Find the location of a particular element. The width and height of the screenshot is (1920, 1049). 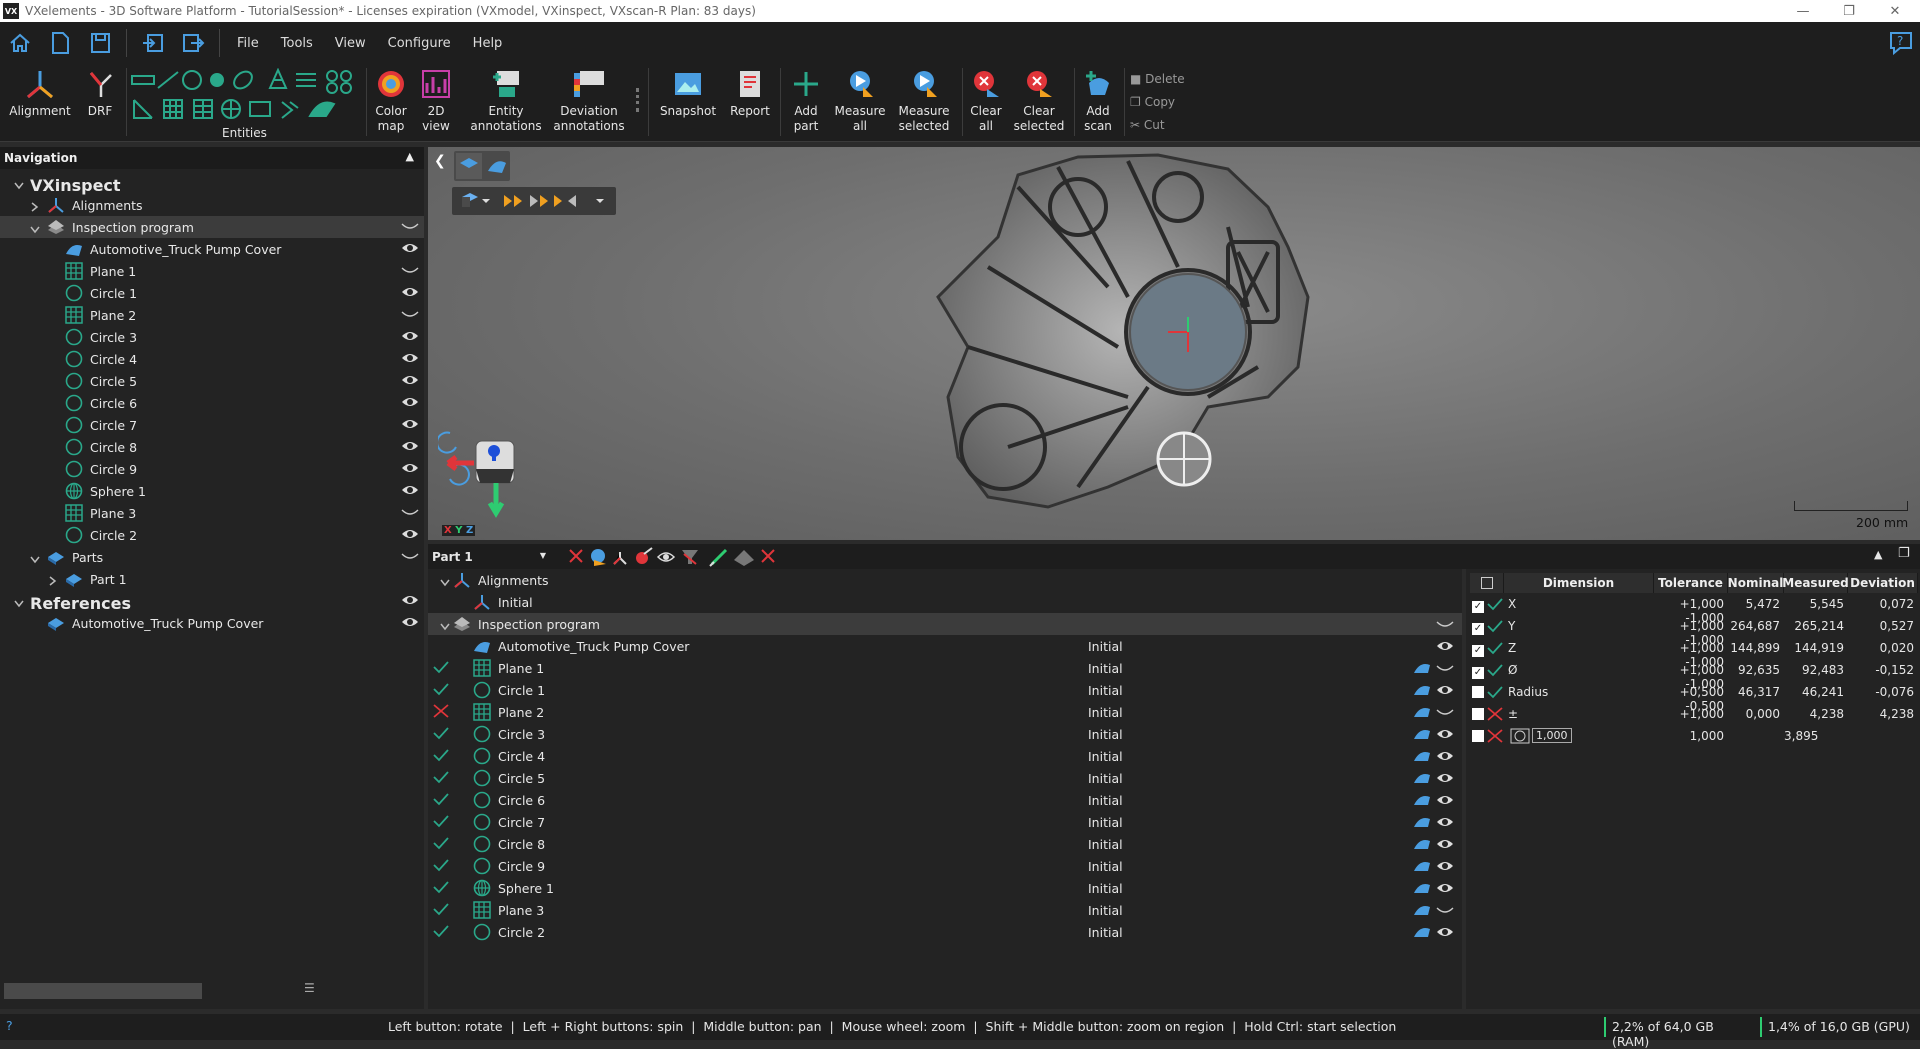

menu-file: File is located at coordinates (248, 43).